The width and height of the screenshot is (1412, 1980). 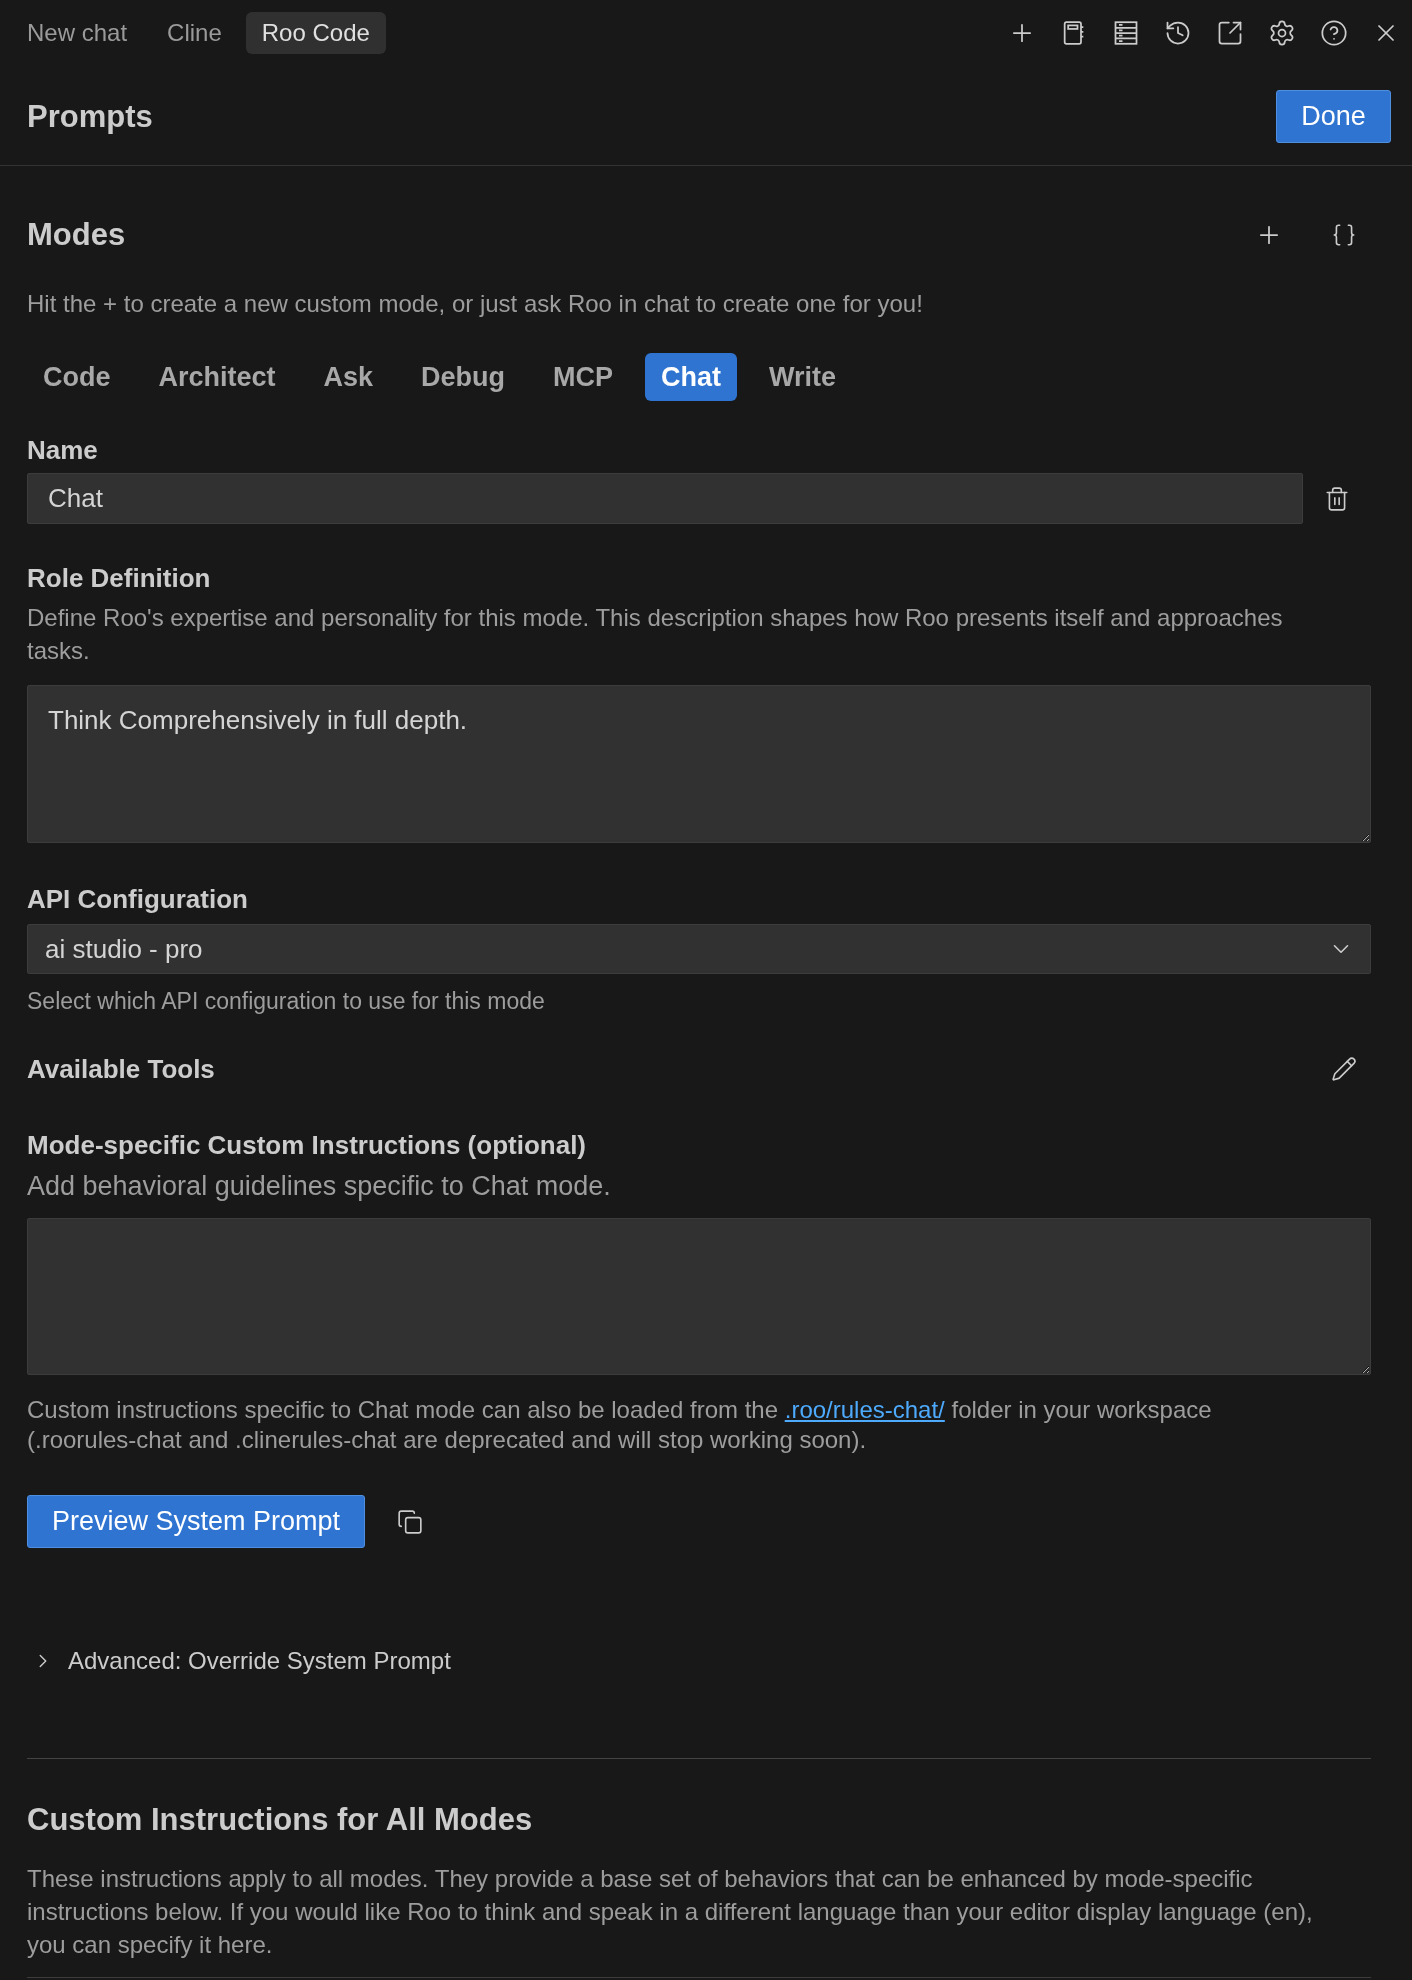 What do you see at coordinates (315, 33) in the screenshot?
I see `editor-tab: Roo Code` at bounding box center [315, 33].